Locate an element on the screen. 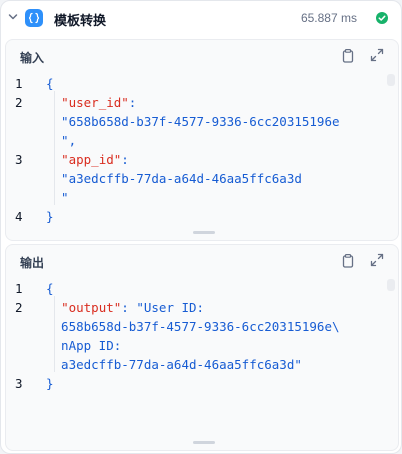 This screenshot has width=402, height=454. code-line: "user_id": is located at coordinates (91, 102).